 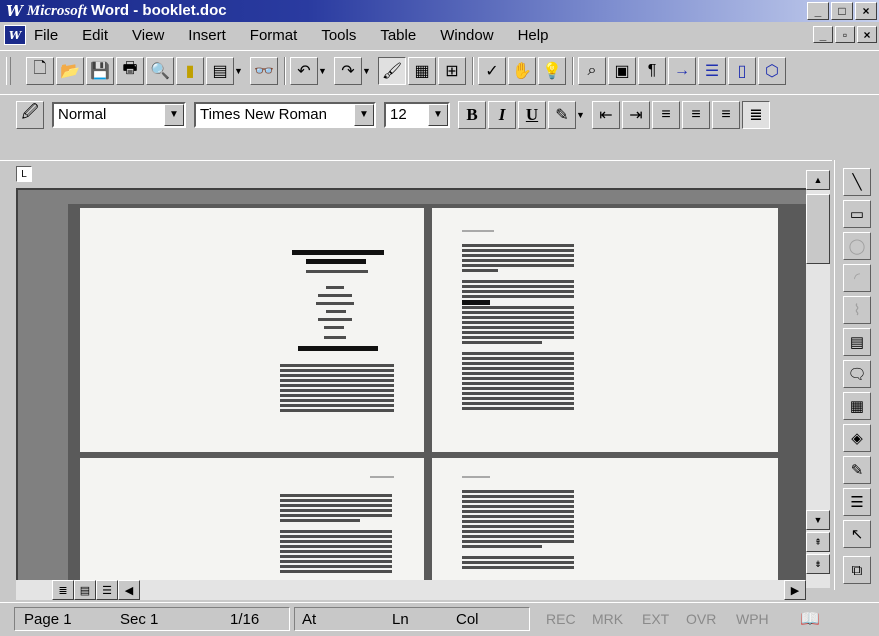 I want to click on book-icon: ▯, so click(x=742, y=70).